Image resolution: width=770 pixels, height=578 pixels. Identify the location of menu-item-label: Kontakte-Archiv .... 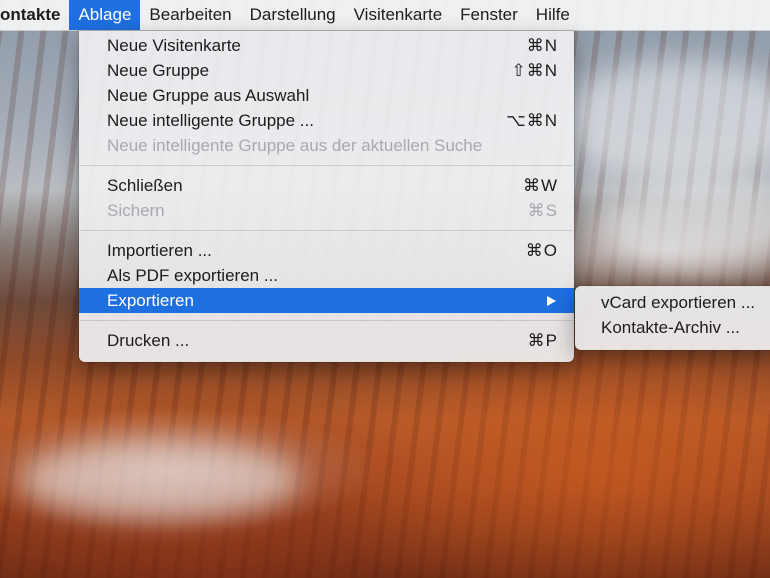
(670, 327).